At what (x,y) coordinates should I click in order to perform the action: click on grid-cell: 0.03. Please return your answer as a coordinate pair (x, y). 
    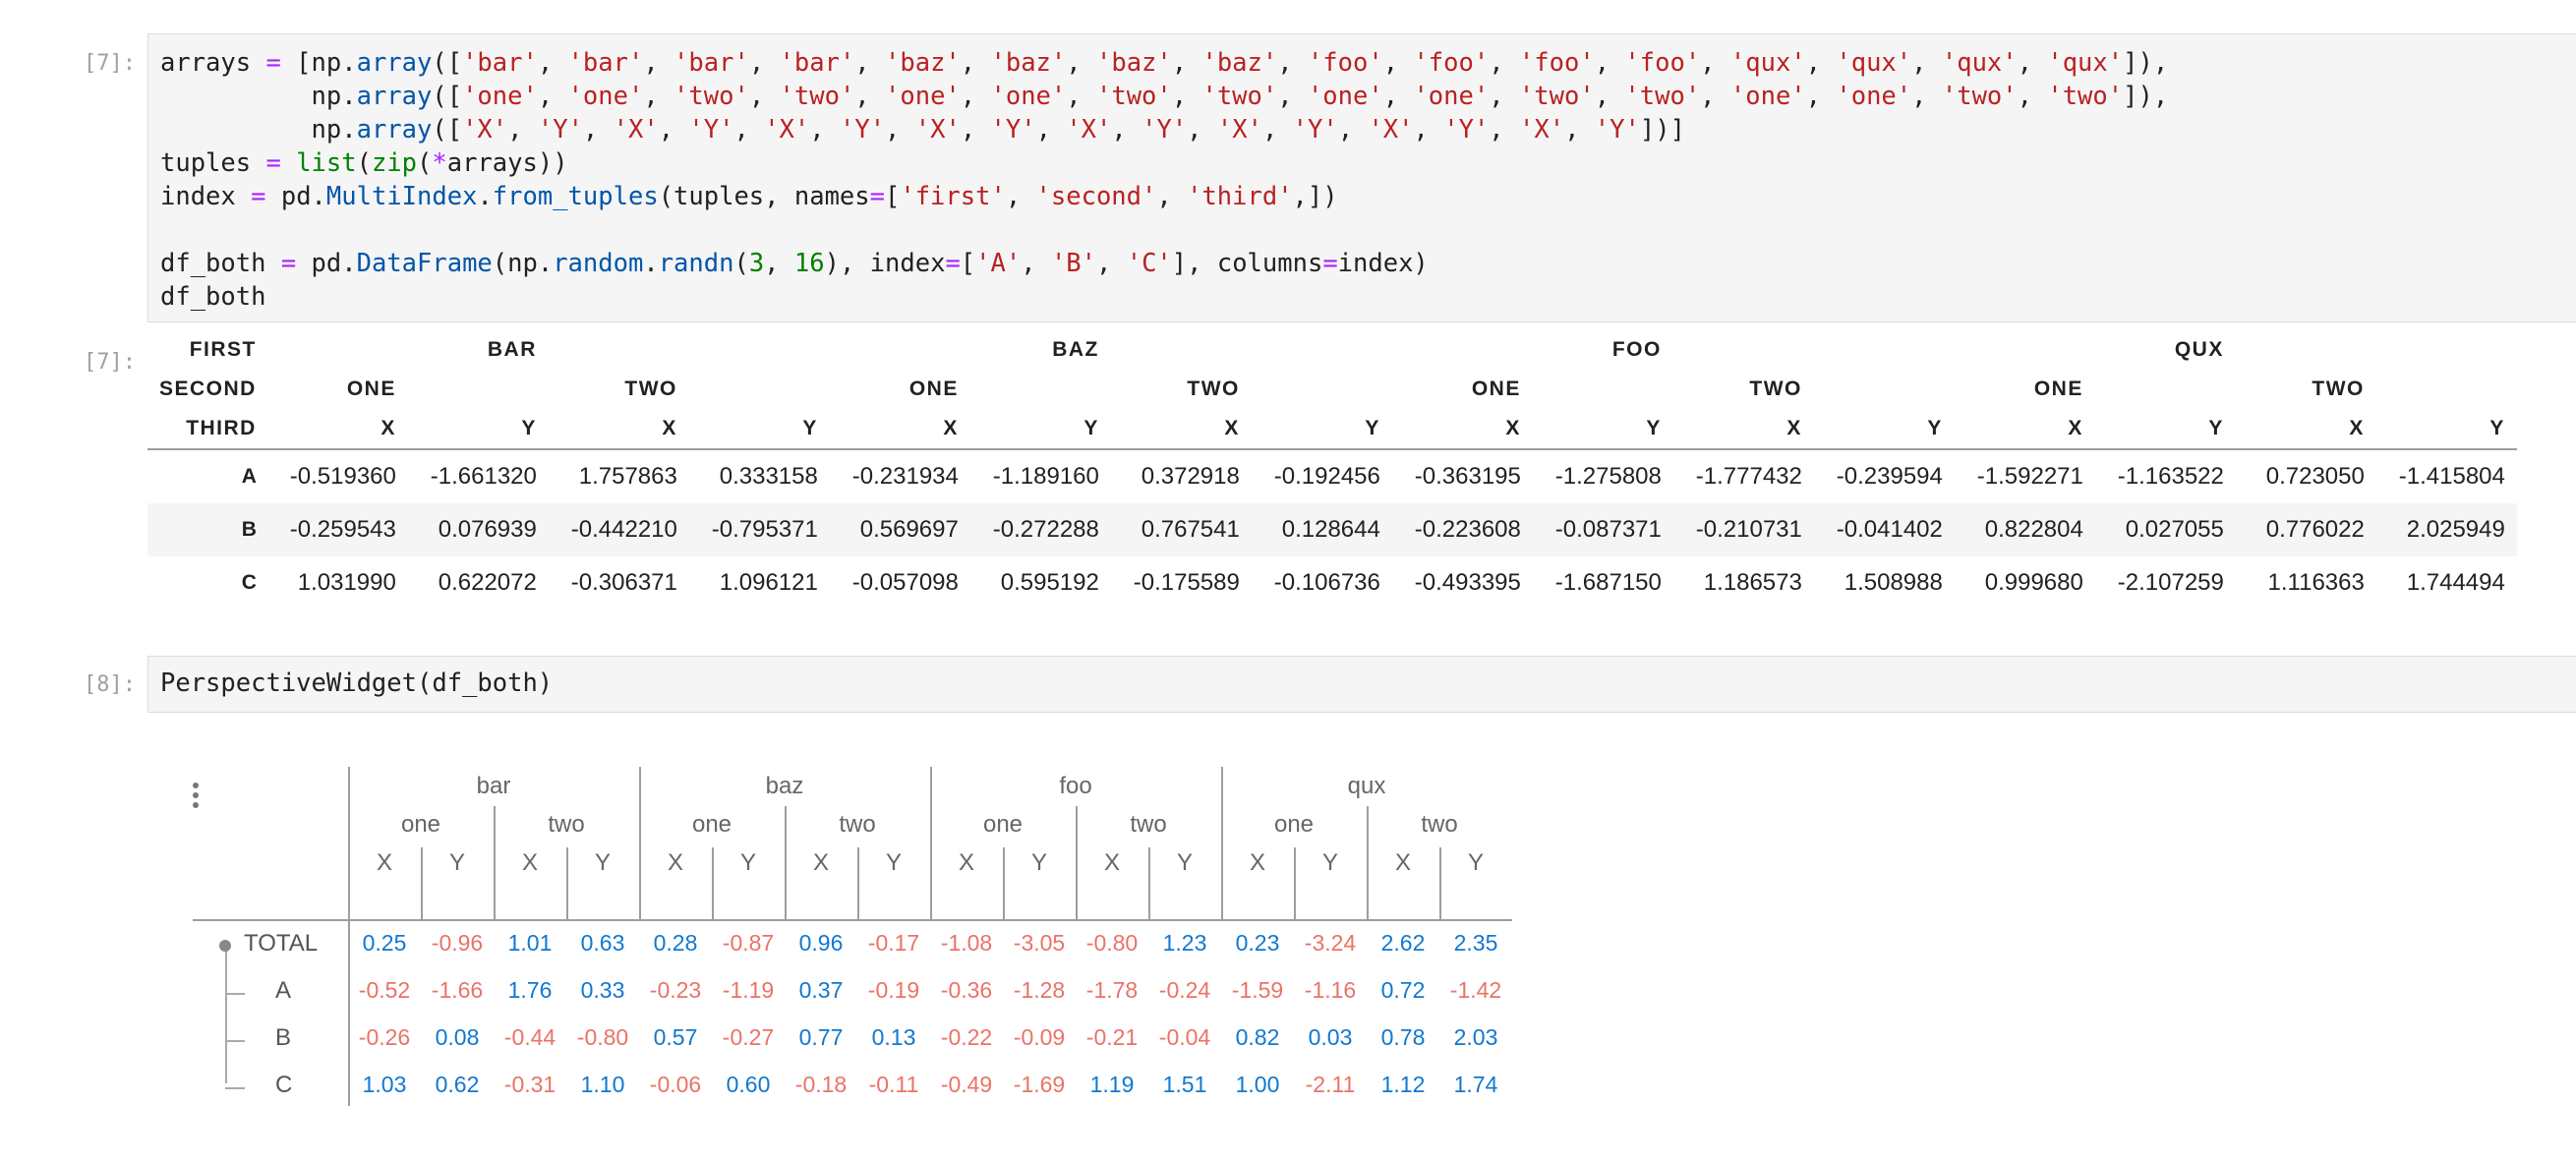
    Looking at the image, I should click on (1330, 1037).